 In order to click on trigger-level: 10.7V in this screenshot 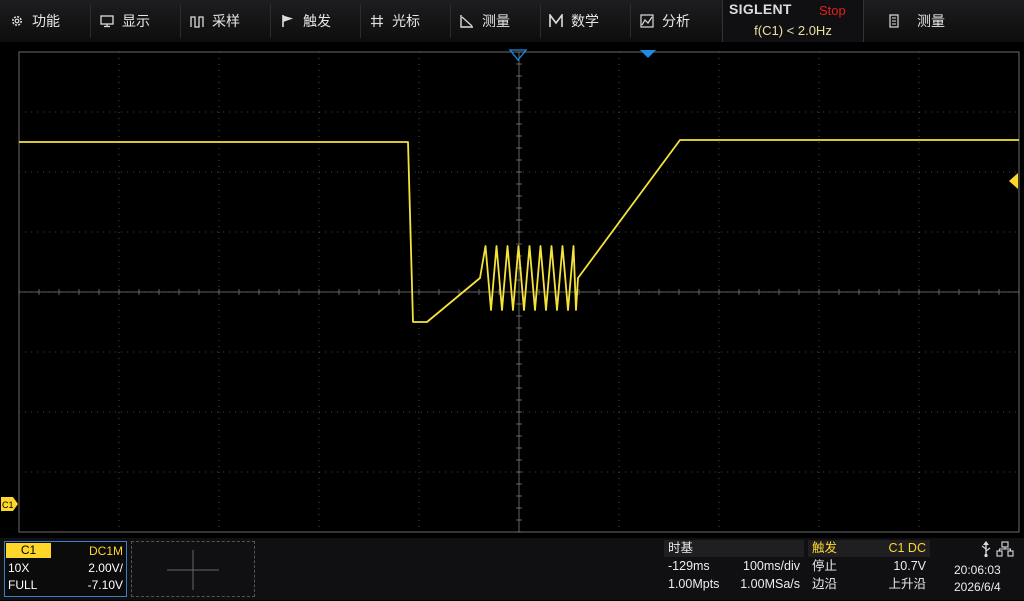, I will do `click(909, 566)`.